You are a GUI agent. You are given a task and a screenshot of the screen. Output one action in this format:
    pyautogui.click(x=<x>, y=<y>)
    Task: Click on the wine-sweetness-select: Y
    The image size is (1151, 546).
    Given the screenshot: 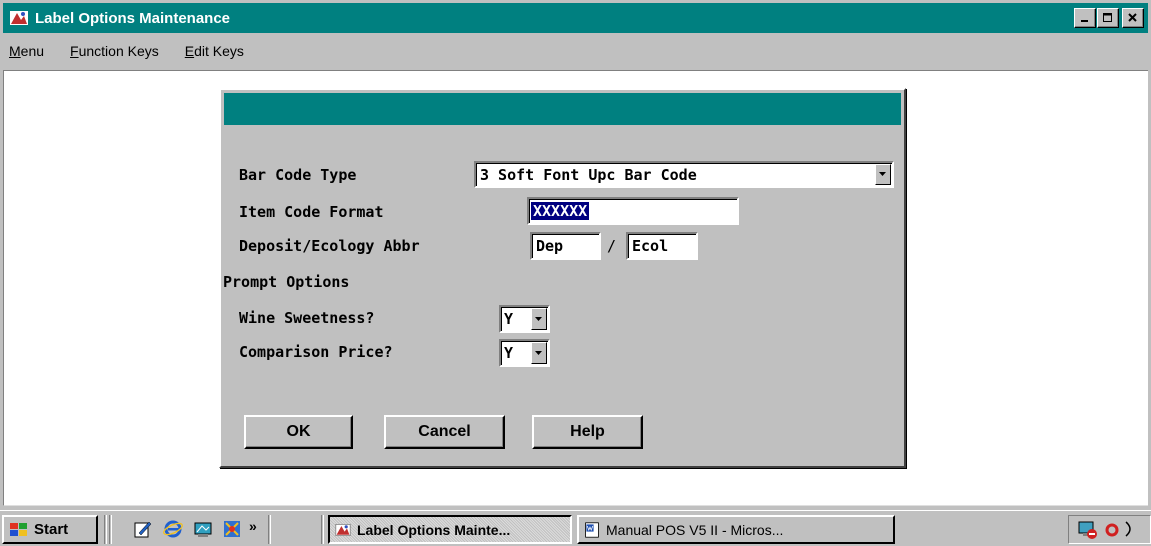 What is the action you would take?
    pyautogui.click(x=524, y=319)
    